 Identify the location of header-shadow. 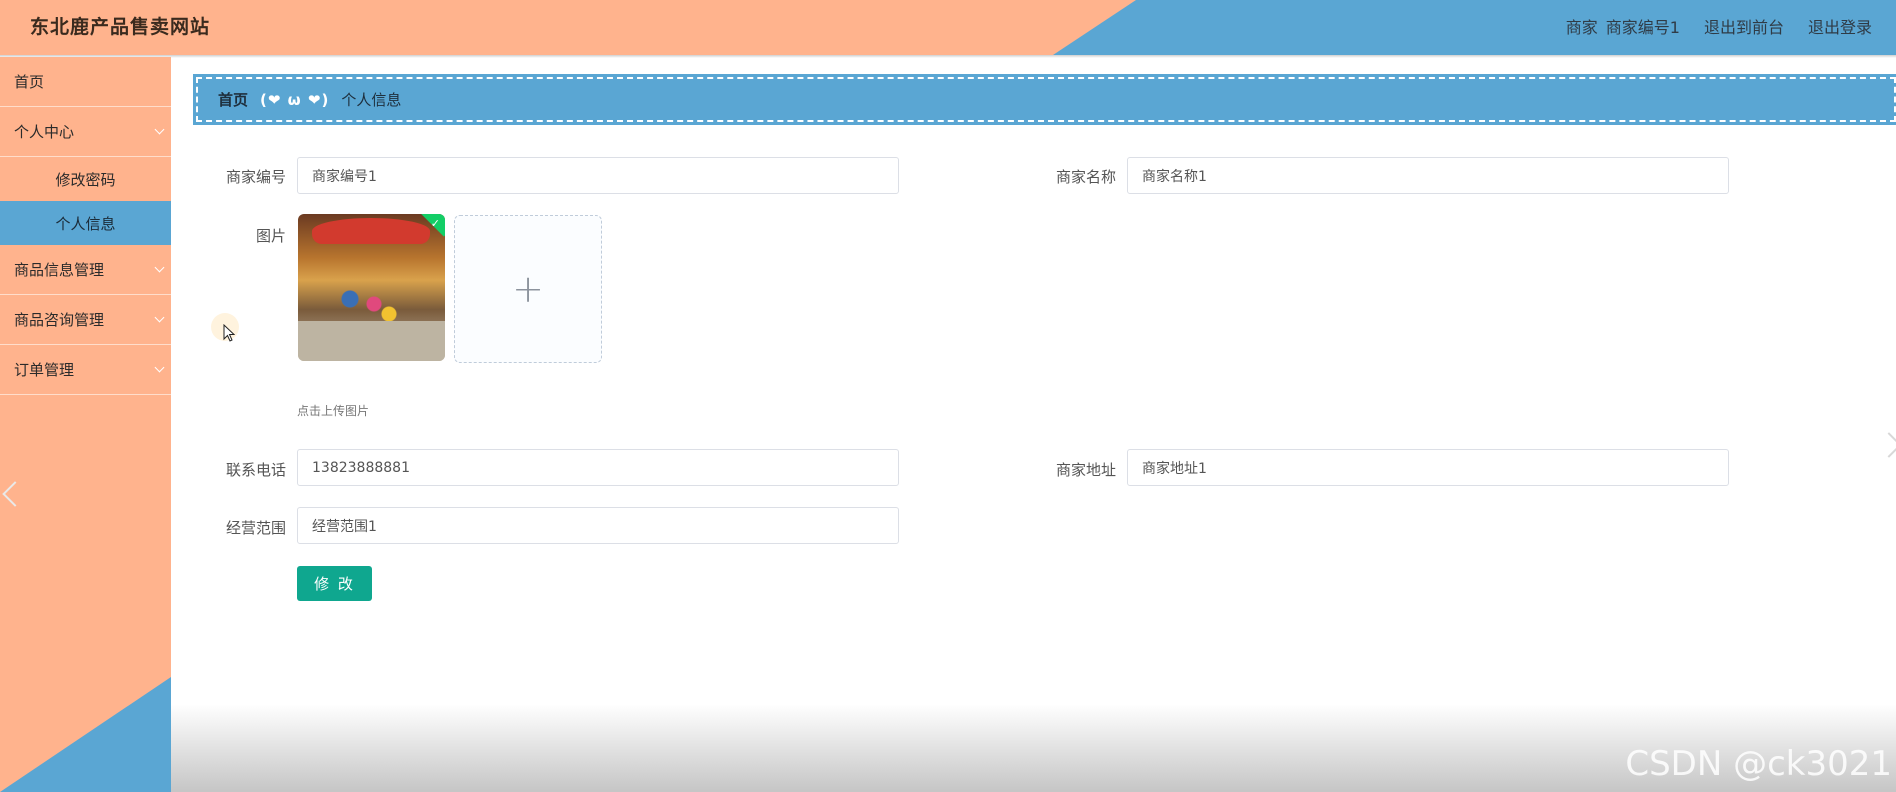
(948, 56).